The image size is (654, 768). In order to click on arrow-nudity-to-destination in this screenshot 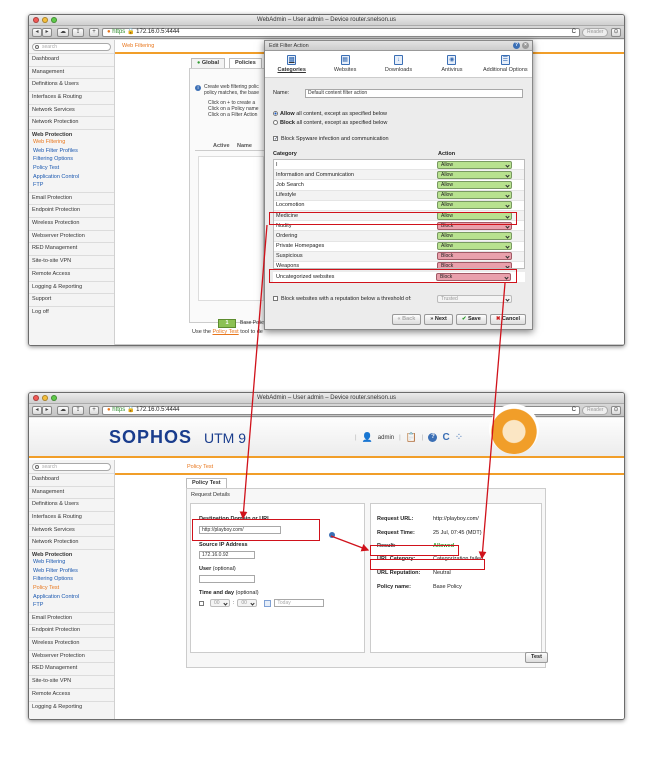, I will do `click(253, 372)`.